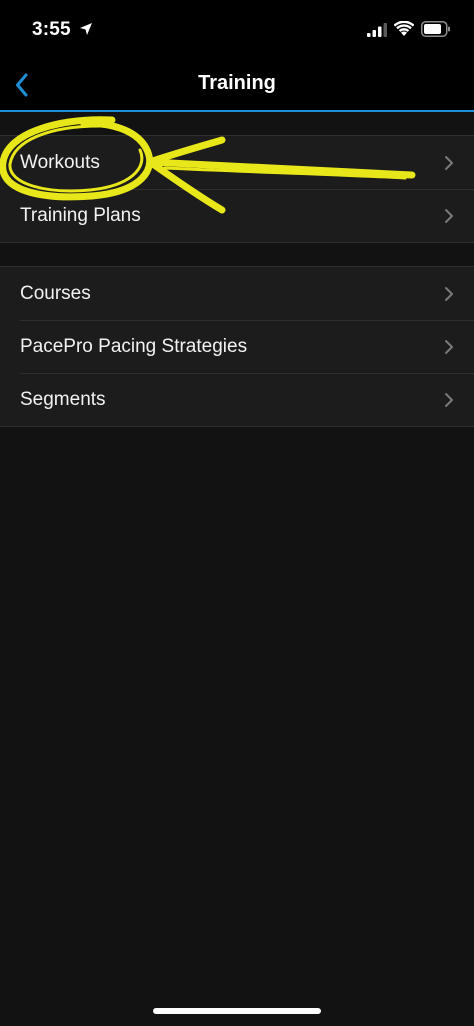 Image resolution: width=474 pixels, height=1026 pixels. Describe the element at coordinates (435, 29) in the screenshot. I see `battery-icon` at that location.